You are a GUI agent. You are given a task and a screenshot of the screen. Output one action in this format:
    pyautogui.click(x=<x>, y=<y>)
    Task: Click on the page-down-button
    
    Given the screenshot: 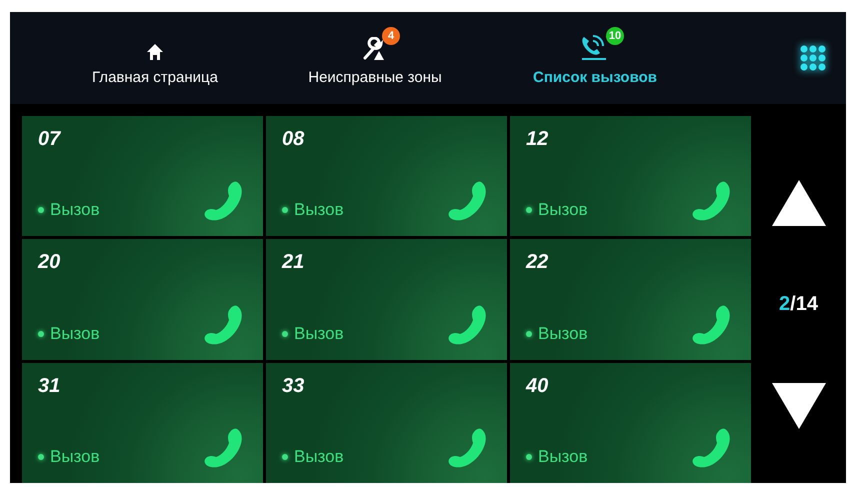 What is the action you would take?
    pyautogui.click(x=799, y=406)
    